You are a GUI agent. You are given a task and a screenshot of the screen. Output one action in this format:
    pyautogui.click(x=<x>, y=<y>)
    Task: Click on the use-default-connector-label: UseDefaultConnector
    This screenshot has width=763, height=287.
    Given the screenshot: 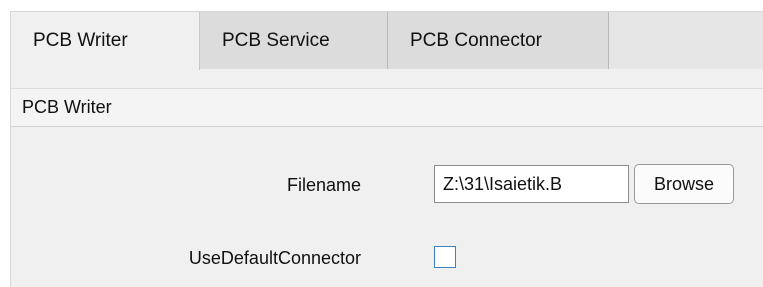 What is the action you would take?
    pyautogui.click(x=274, y=258)
    